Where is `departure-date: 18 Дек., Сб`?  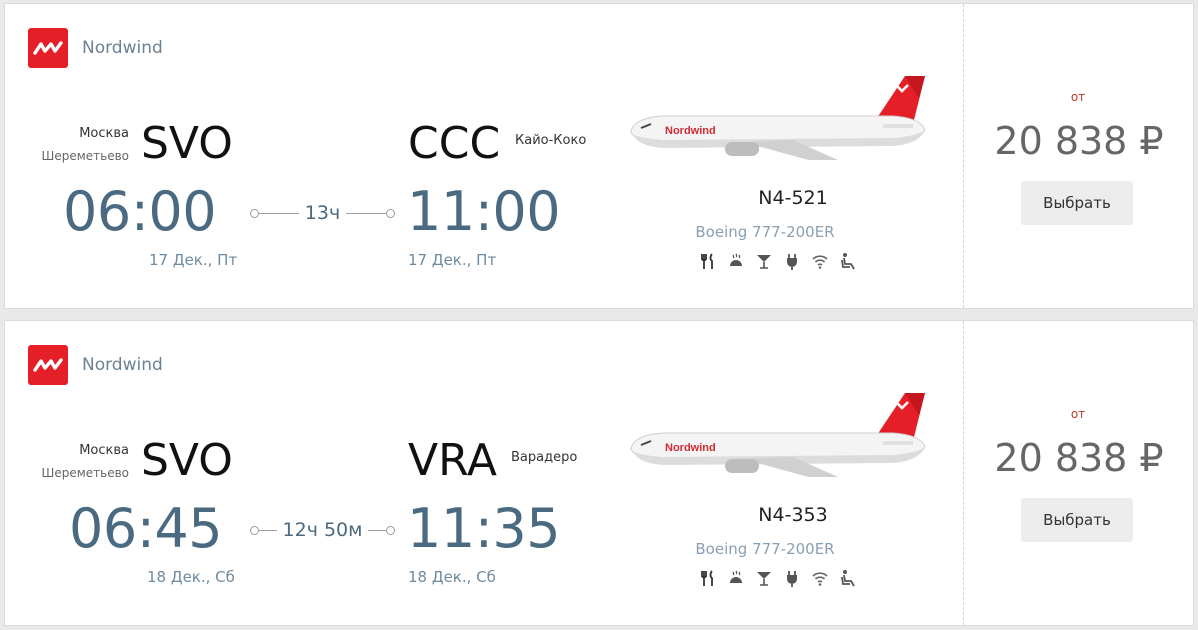
departure-date: 18 Дек., Сб is located at coordinates (191, 577).